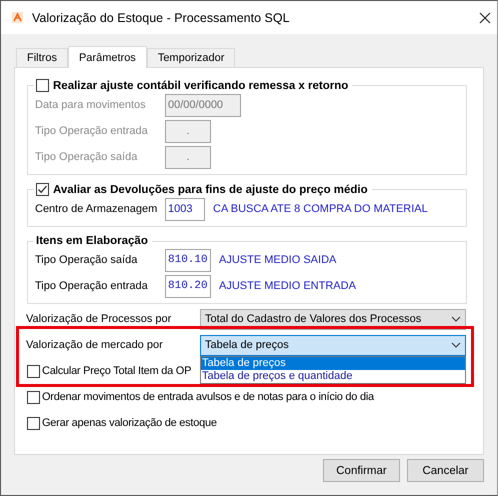 This screenshot has height=496, width=498. Describe the element at coordinates (107, 57) in the screenshot. I see `tab: Parâmetros` at that location.